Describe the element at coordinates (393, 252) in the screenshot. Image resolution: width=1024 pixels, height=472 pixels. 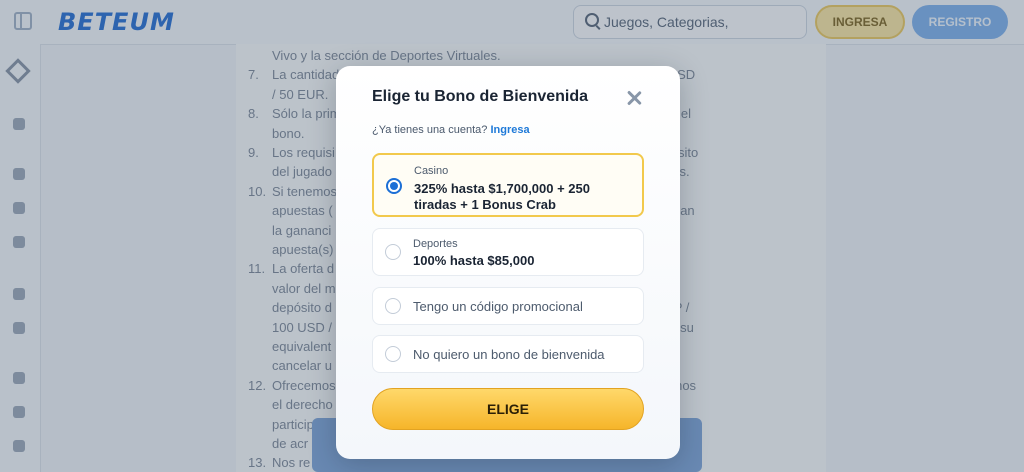
I see `radio-deportes` at that location.